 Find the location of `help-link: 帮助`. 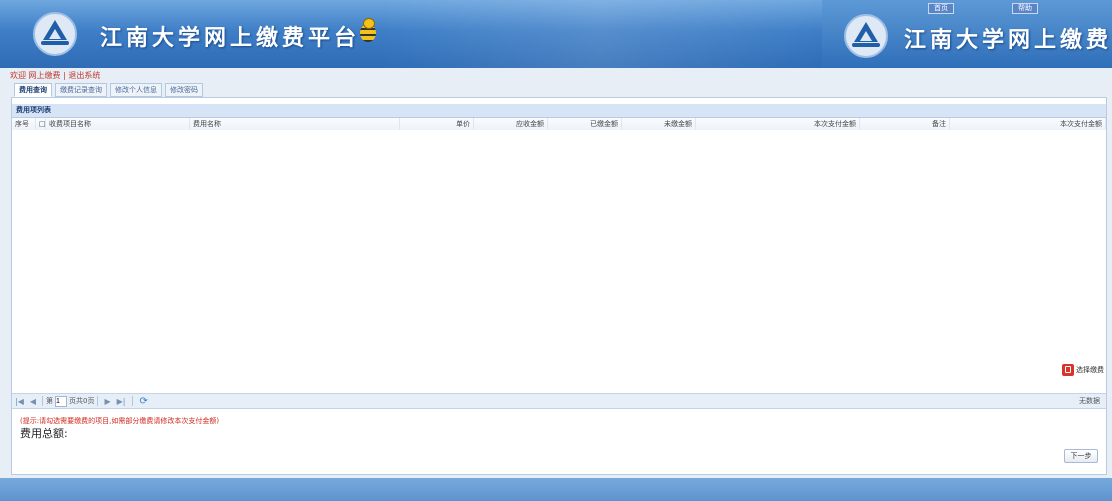

help-link: 帮助 is located at coordinates (1025, 8).